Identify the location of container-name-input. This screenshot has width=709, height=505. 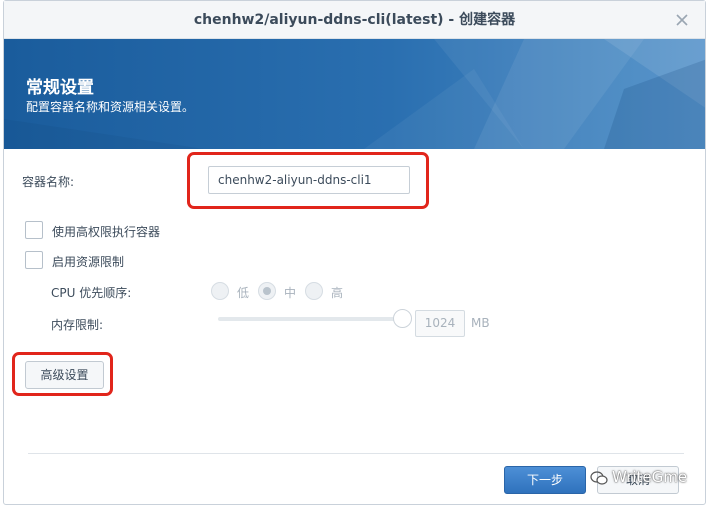
(309, 180).